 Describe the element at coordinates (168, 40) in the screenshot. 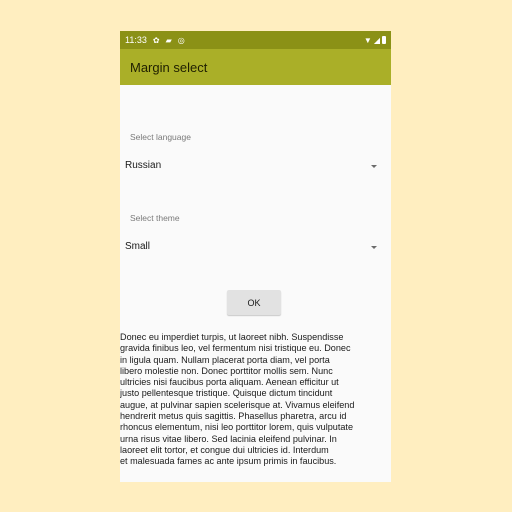

I see `sd-card-icon: ▰` at that location.